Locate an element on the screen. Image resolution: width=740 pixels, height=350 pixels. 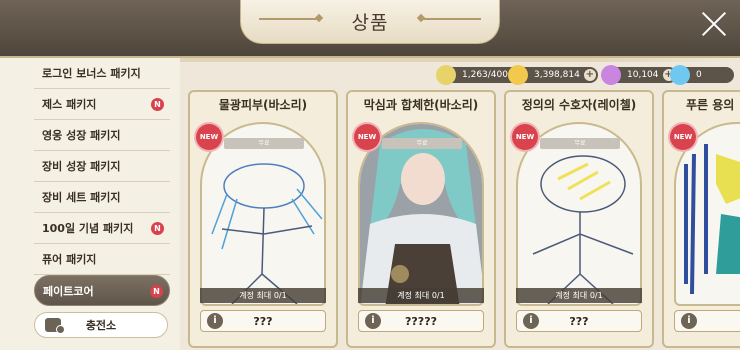
sidebar-item-100-days: 100일 기념 패키지 N is located at coordinates (102, 228).